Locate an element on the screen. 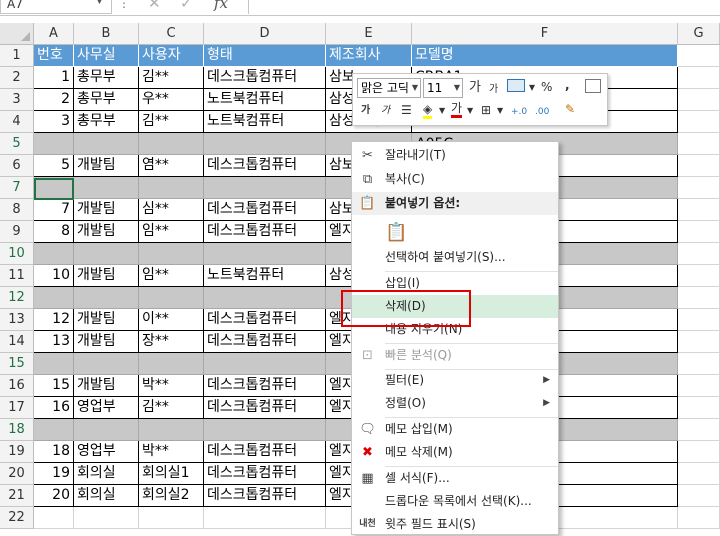  cell: 20 is located at coordinates (54, 496).